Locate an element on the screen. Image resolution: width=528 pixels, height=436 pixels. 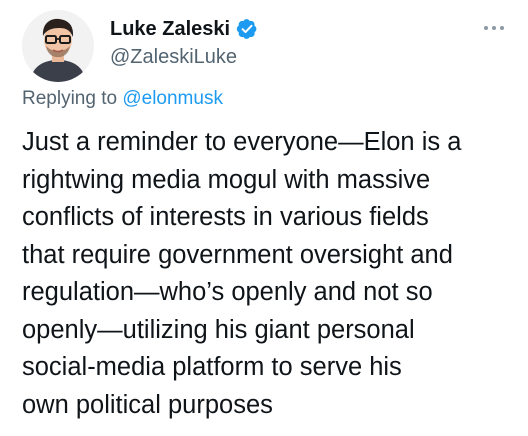
author-name-row: Luke Zaleski is located at coordinates (184, 29).